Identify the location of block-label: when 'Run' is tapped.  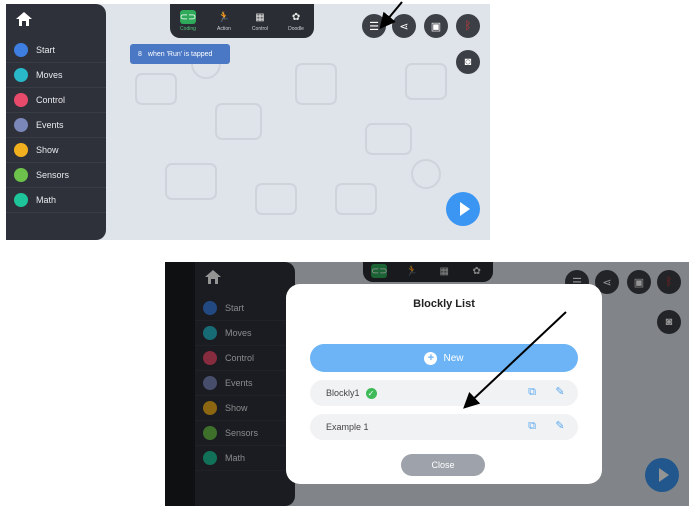
(180, 54).